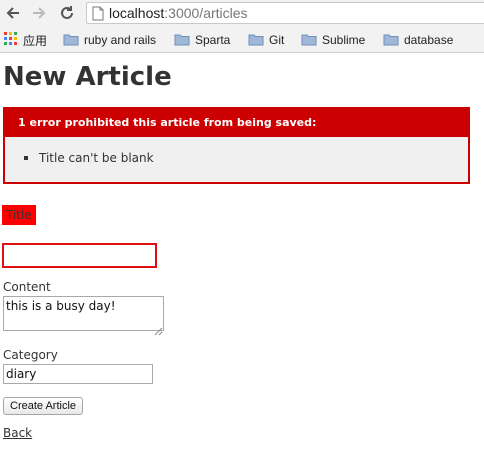  I want to click on forward-arrow-icon, so click(39, 13).